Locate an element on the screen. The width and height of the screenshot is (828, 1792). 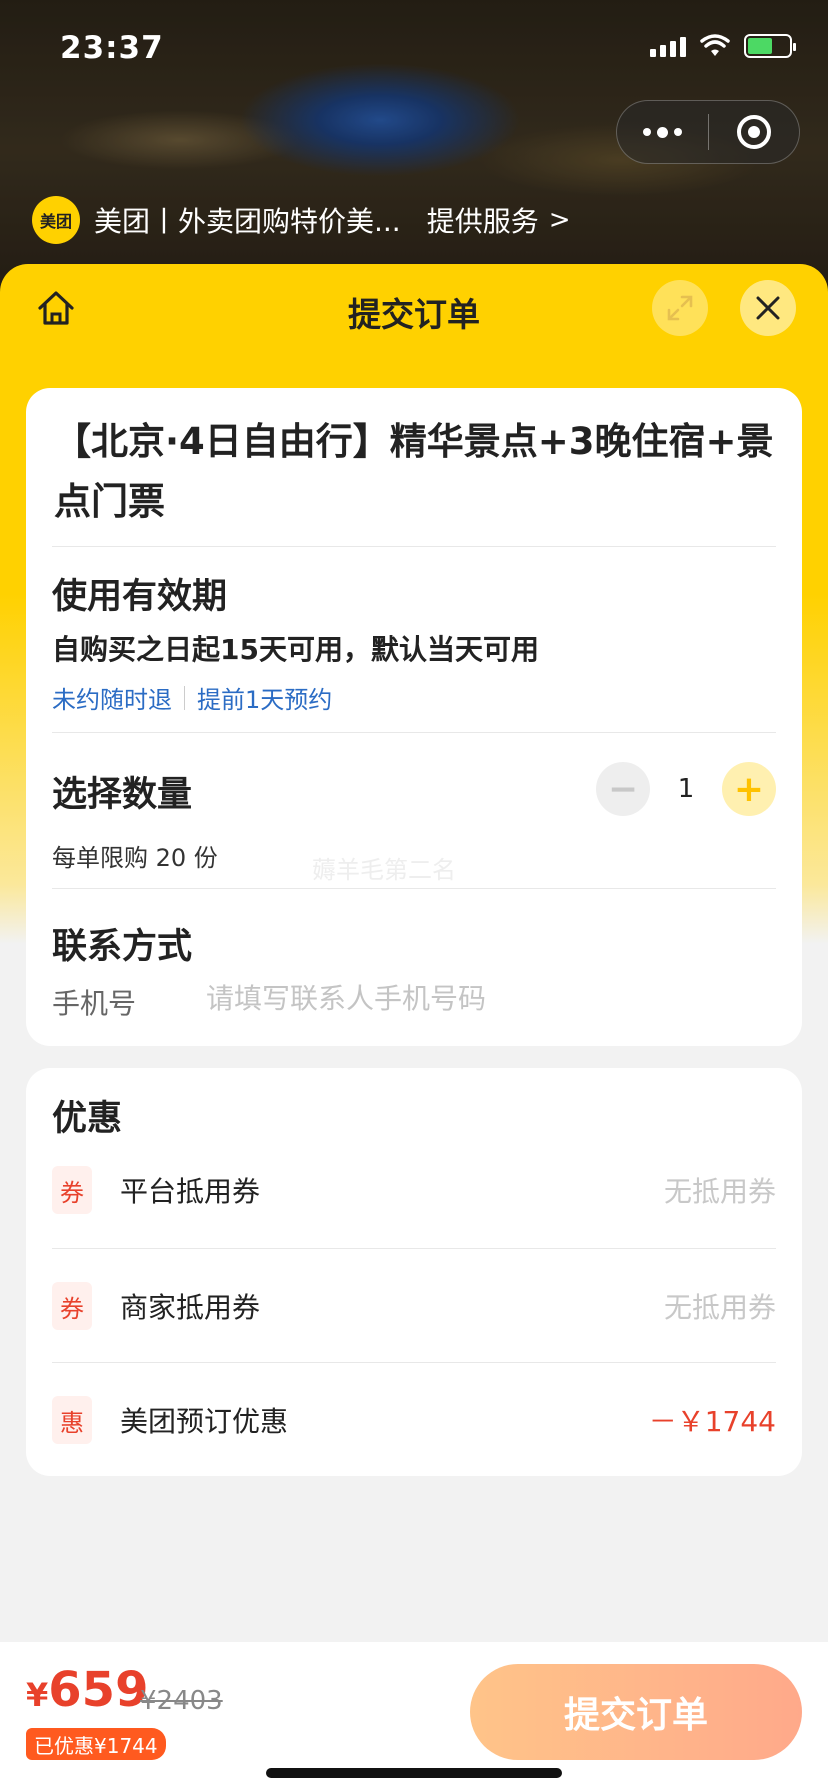
purchase-limit: 每单限购 20 份 is located at coordinates (135, 858).